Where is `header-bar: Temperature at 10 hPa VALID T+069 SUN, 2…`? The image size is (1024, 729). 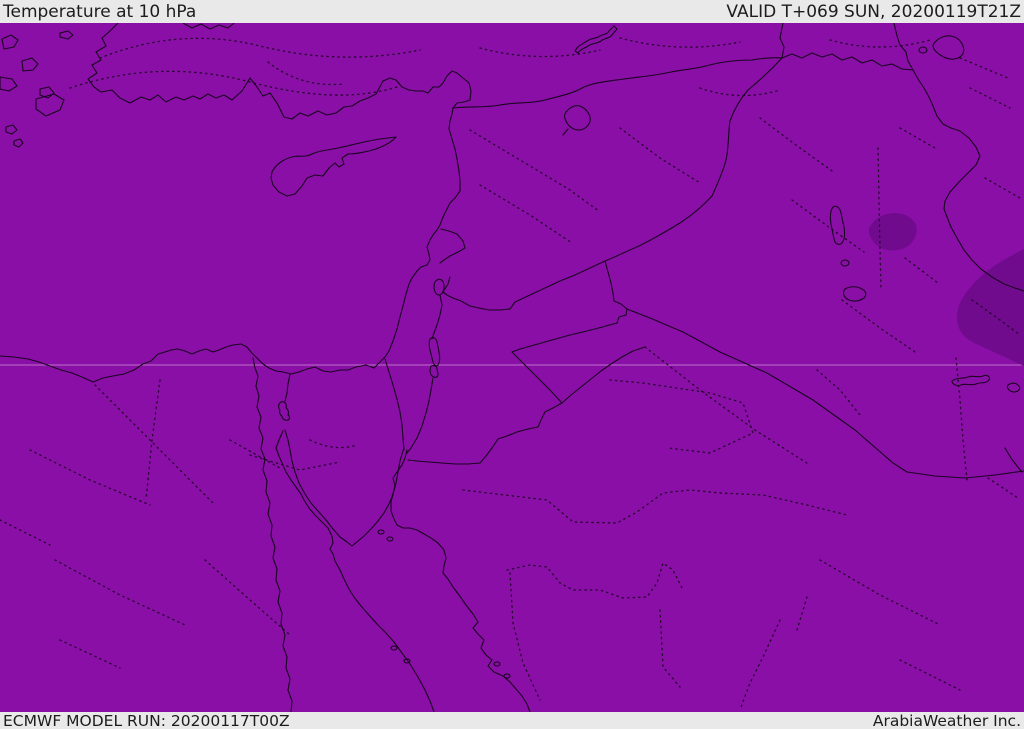 header-bar: Temperature at 10 hPa VALID T+069 SUN, 2… is located at coordinates (512, 11).